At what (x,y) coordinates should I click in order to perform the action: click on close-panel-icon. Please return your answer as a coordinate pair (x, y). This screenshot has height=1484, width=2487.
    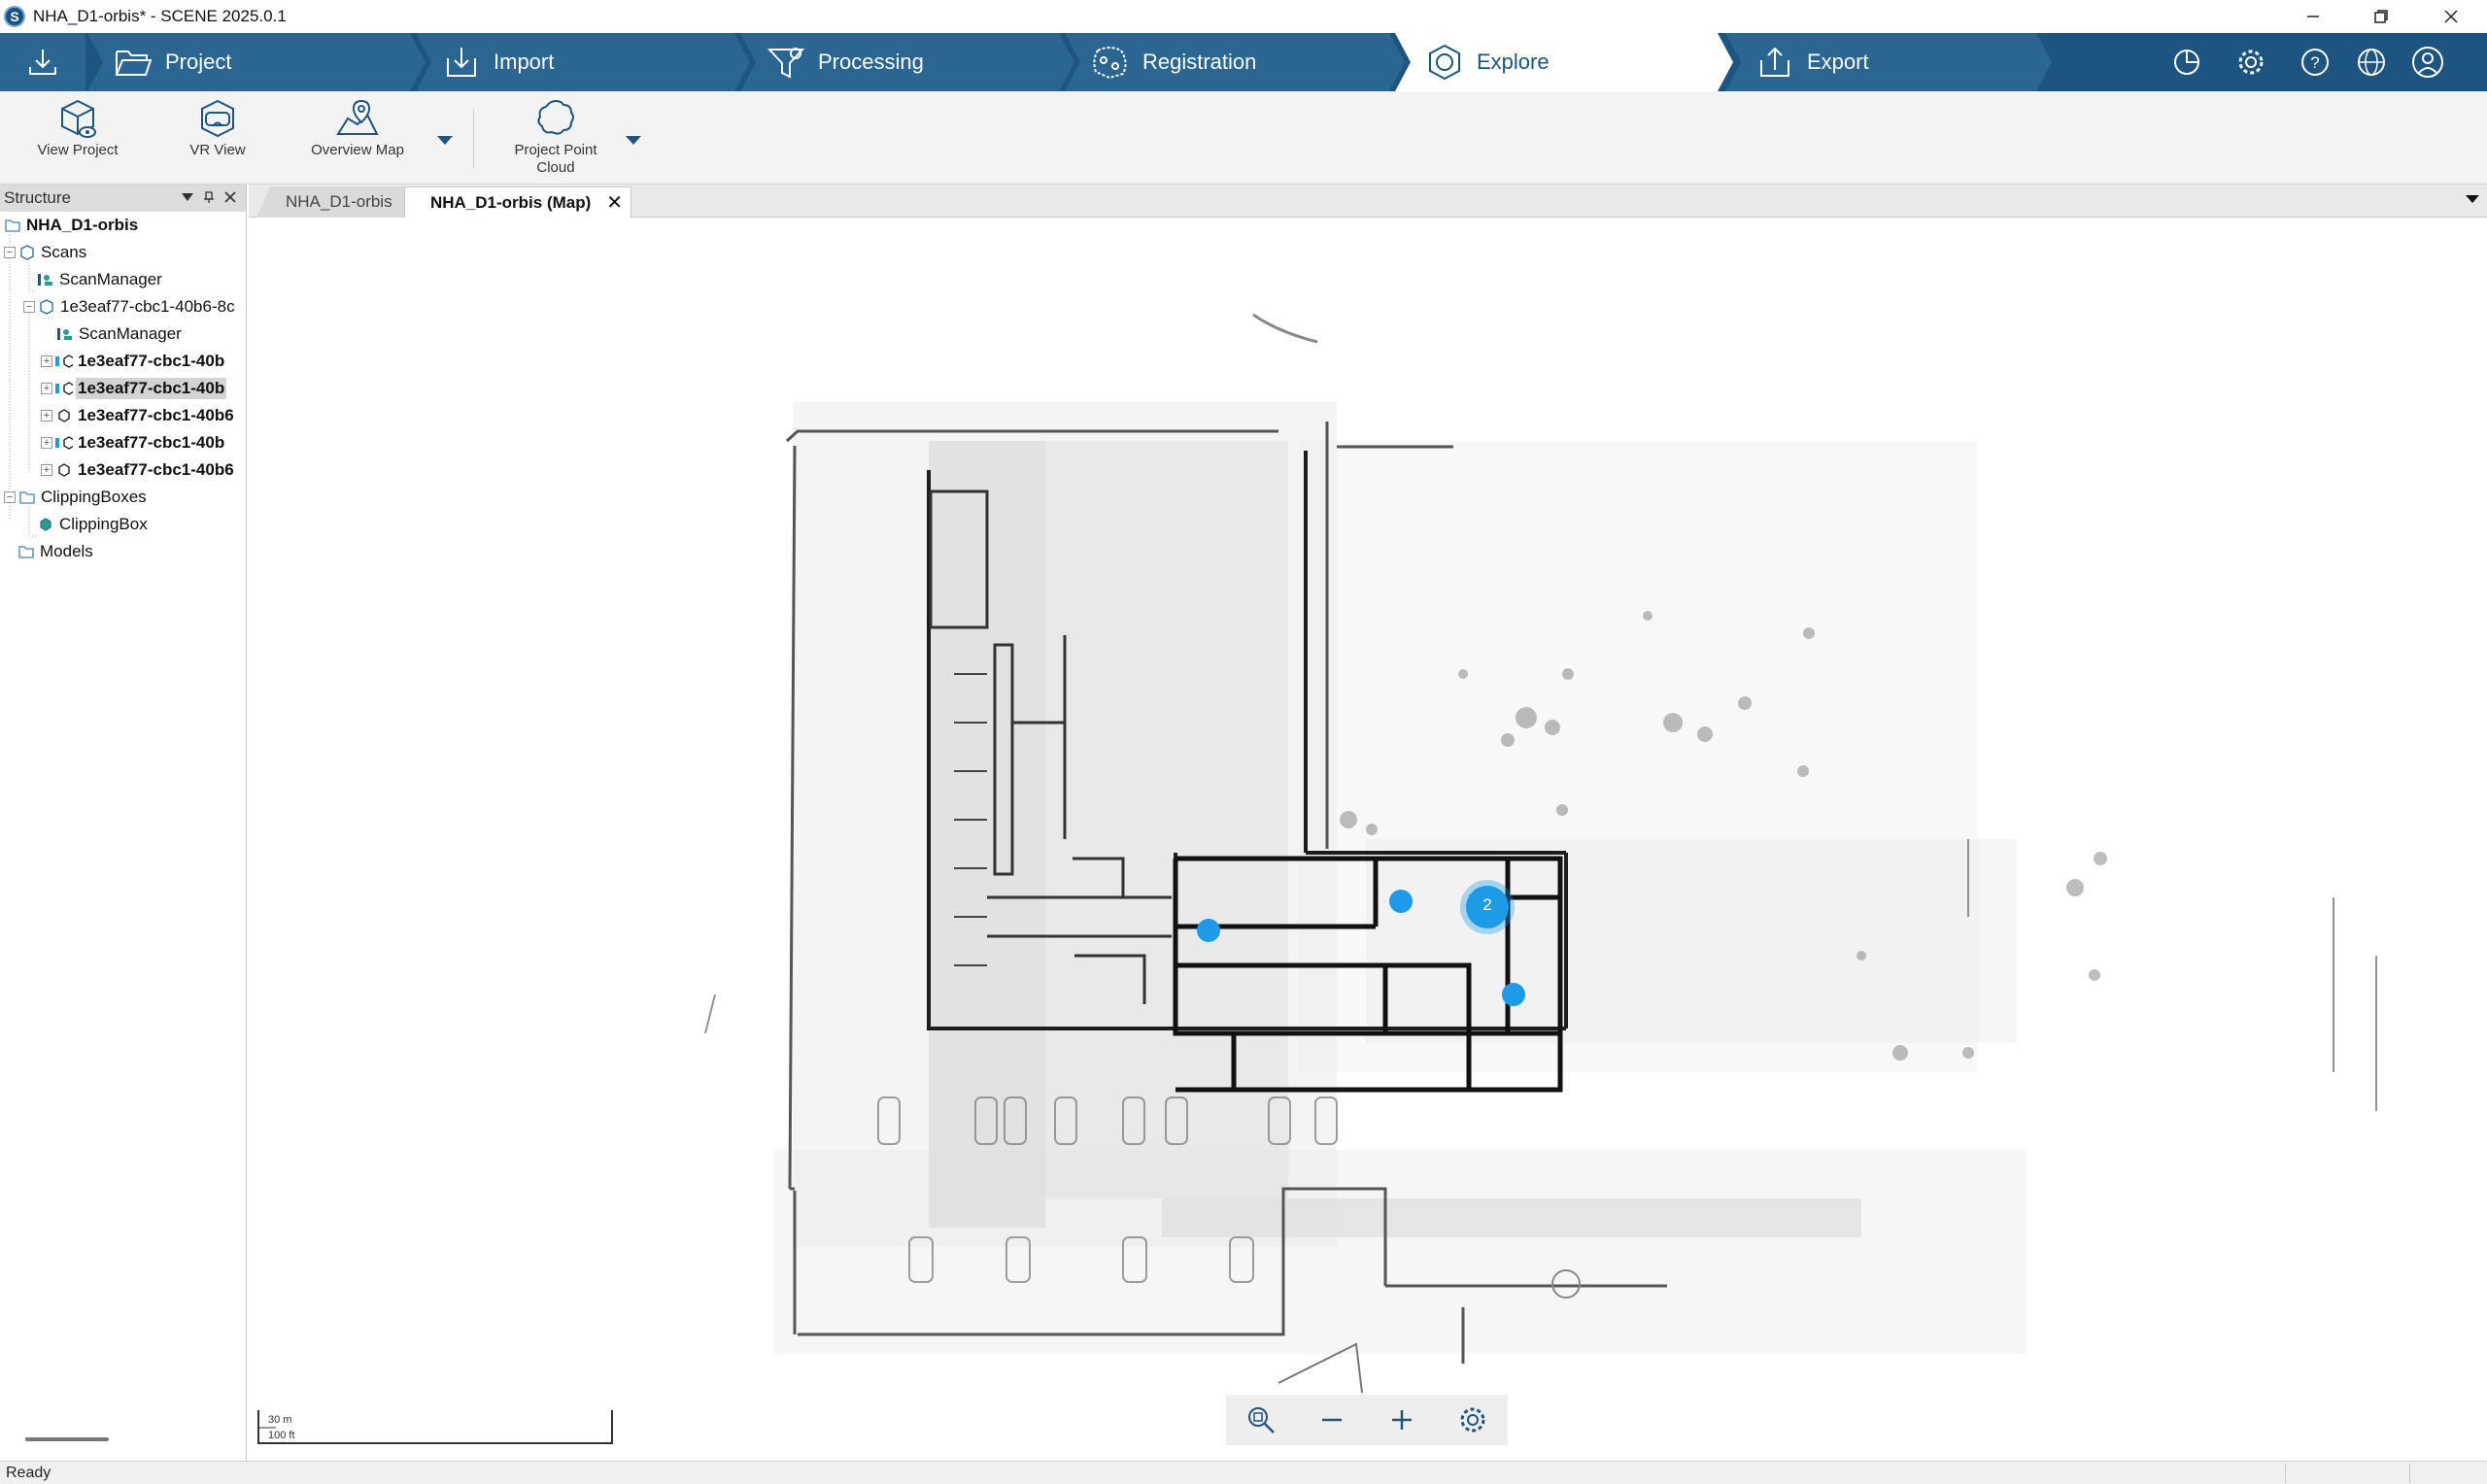
    Looking at the image, I should click on (230, 197).